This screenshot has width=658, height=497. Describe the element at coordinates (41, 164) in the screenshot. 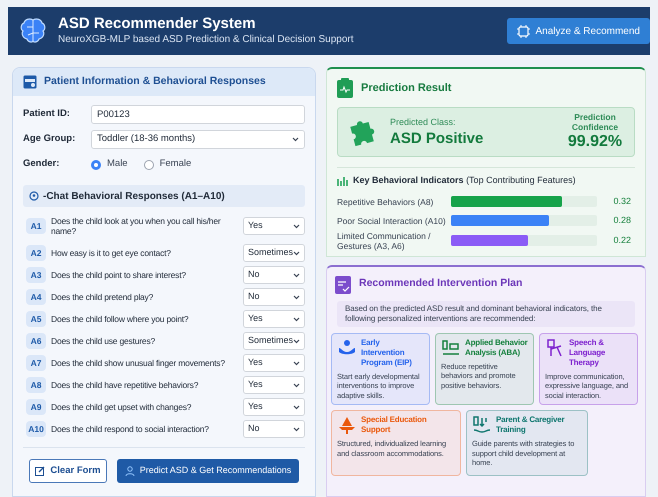

I see `field-label: Gender:` at that location.